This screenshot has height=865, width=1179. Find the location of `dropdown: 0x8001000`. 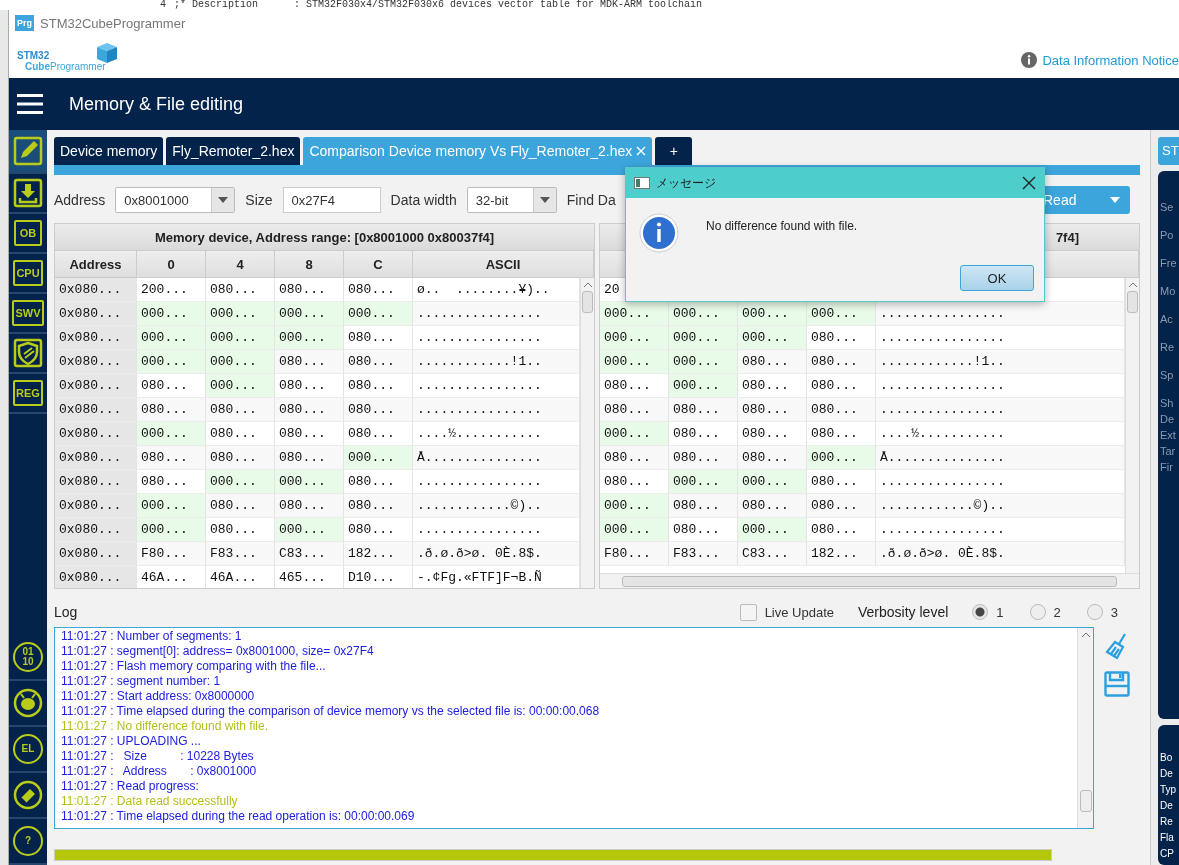

dropdown: 0x8001000 is located at coordinates (175, 200).